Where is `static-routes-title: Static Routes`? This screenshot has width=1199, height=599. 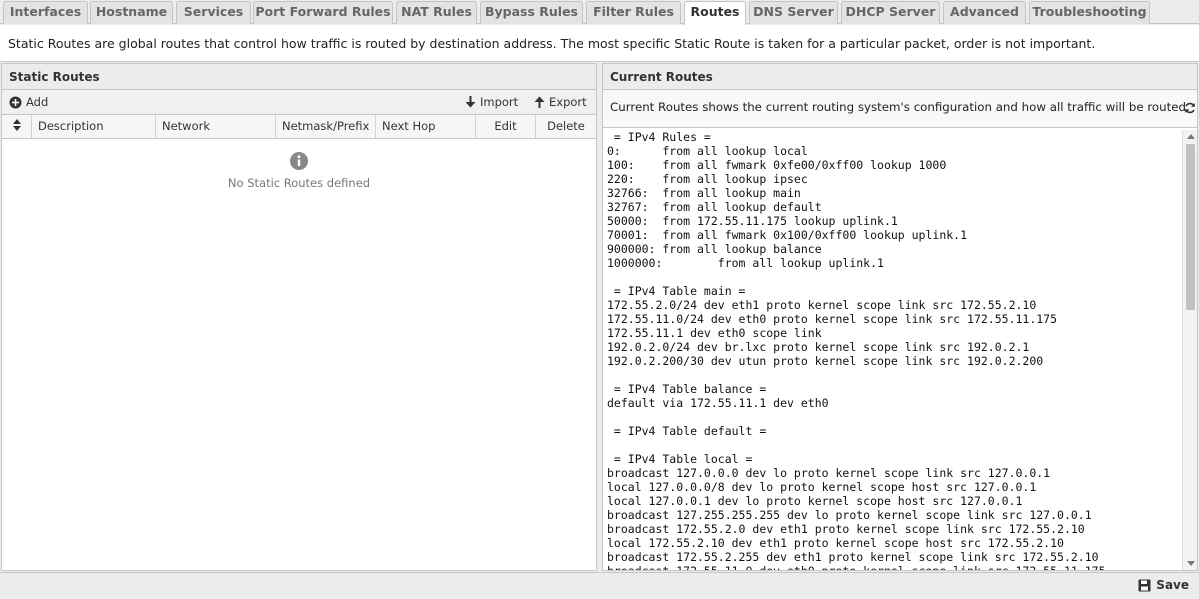 static-routes-title: Static Routes is located at coordinates (299, 77).